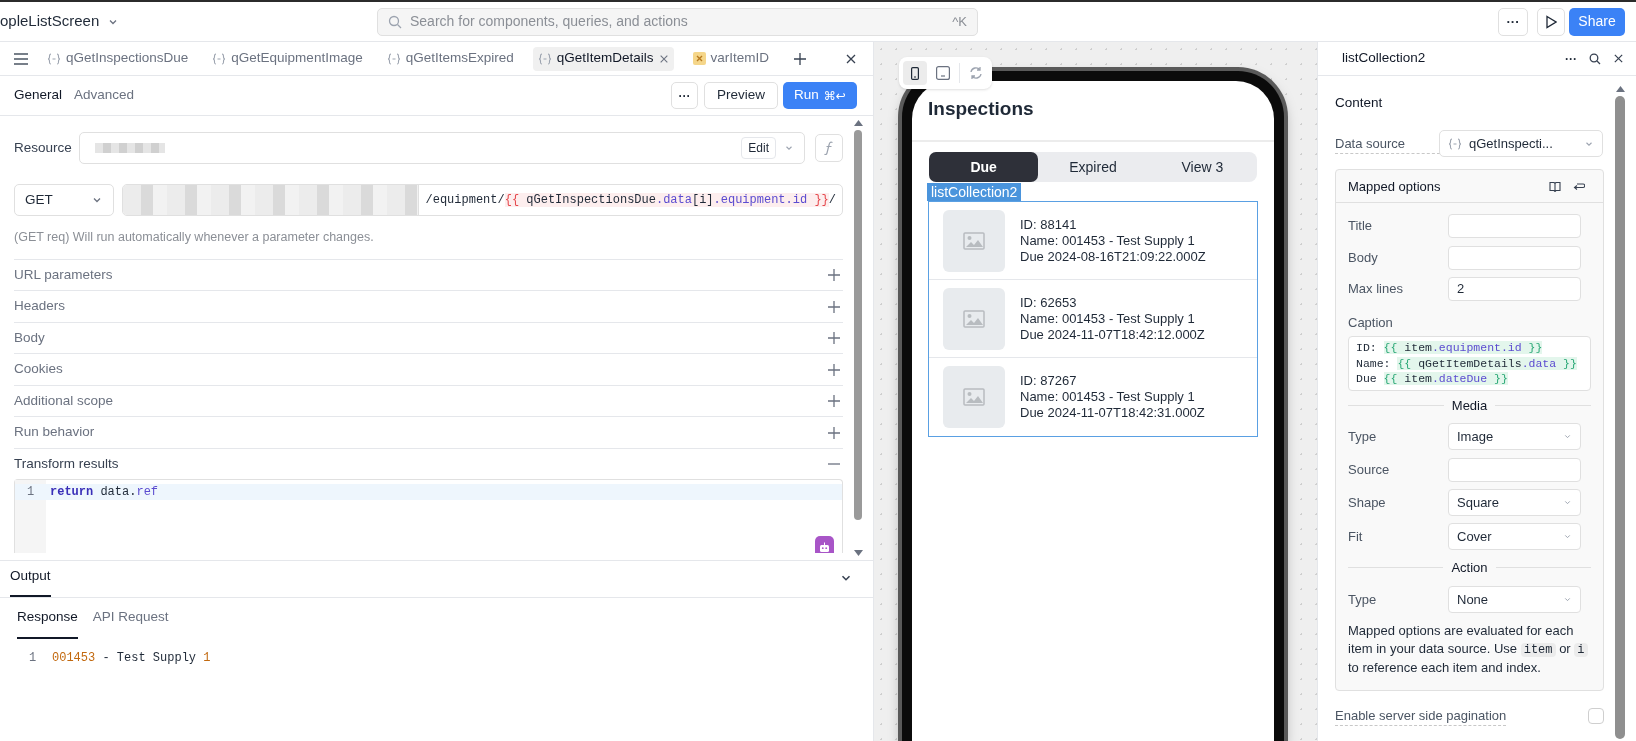 The width and height of the screenshot is (1636, 741). Describe the element at coordinates (1514, 536) in the screenshot. I see `select-field: Cover` at that location.